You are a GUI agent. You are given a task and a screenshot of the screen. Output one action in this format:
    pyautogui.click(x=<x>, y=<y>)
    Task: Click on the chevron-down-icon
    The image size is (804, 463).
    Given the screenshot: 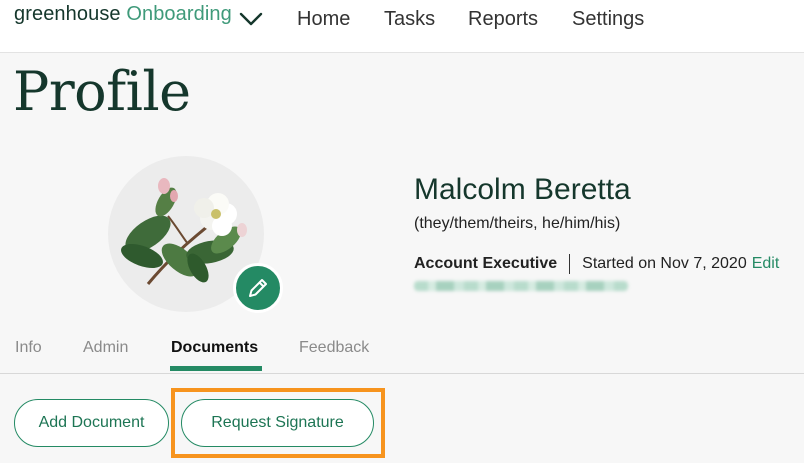 What is the action you would take?
    pyautogui.click(x=251, y=19)
    